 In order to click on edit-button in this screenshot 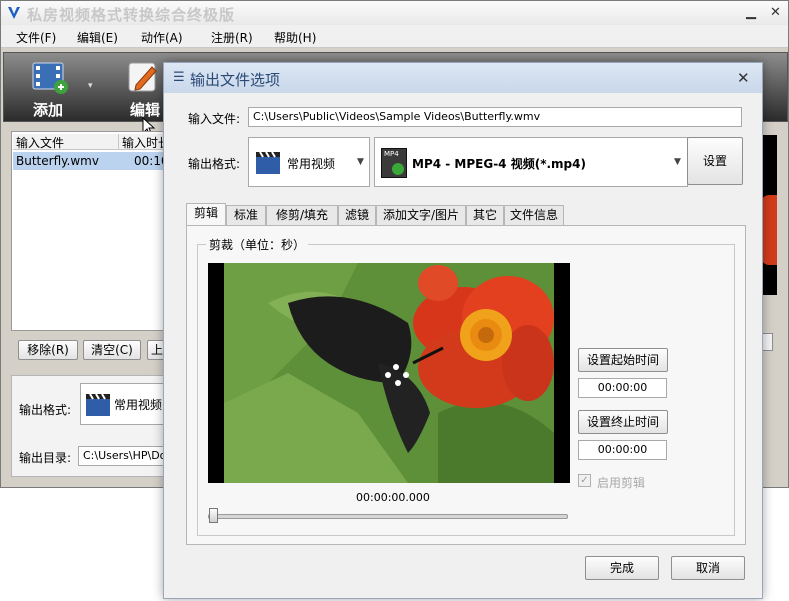, I will do `click(144, 77)`.